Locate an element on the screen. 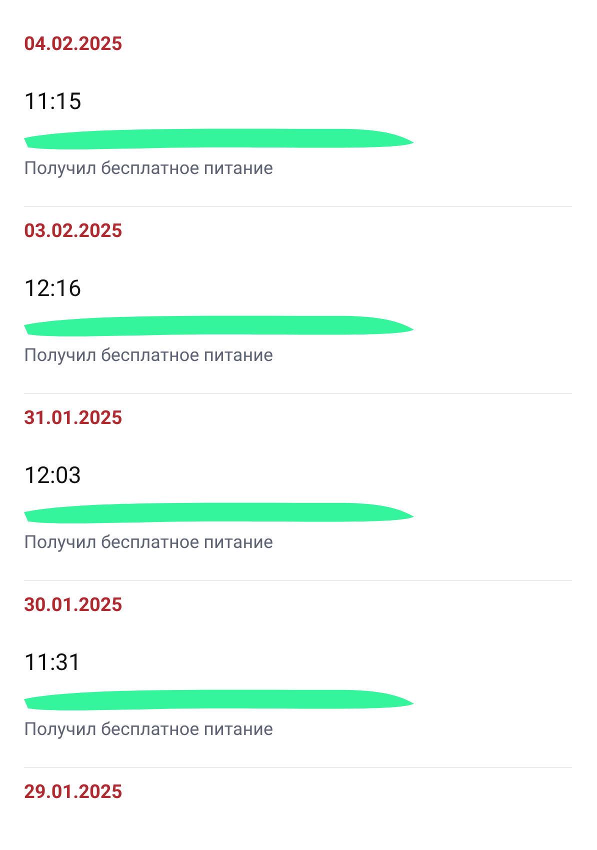 This screenshot has width=597, height=850. entry-time: 12:16 is located at coordinates (53, 289).